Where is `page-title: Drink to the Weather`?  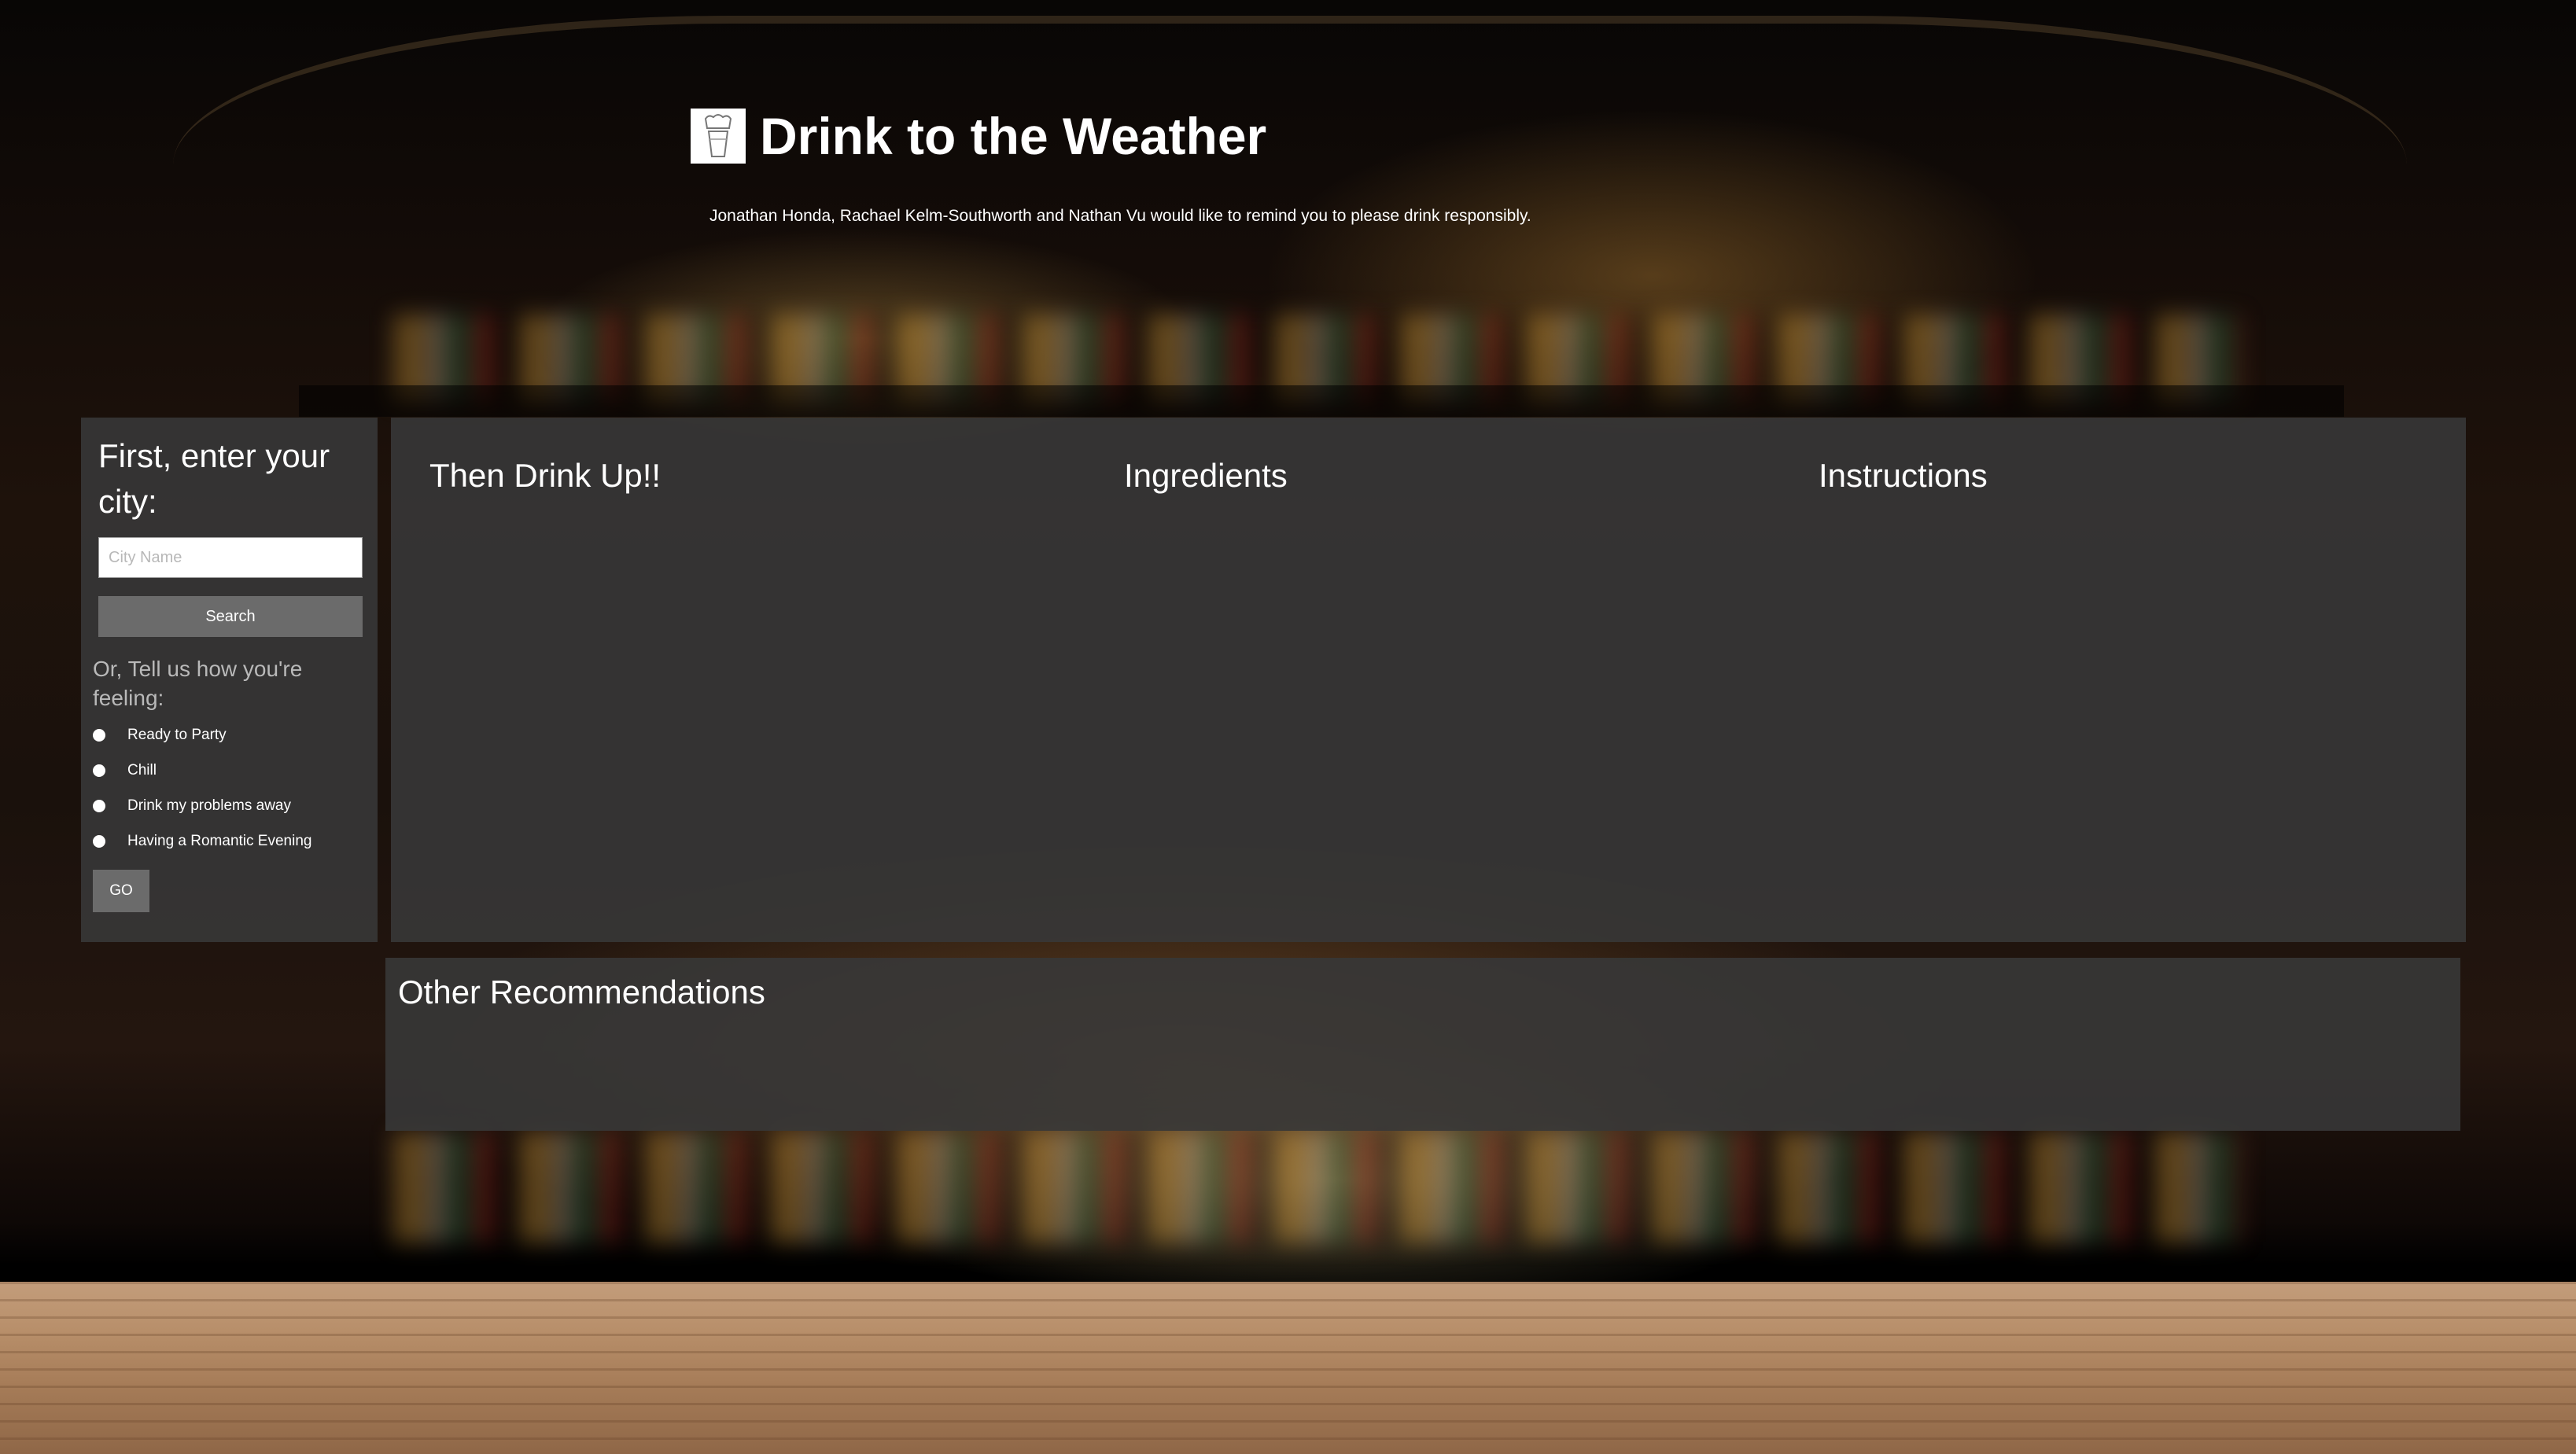 page-title: Drink to the Weather is located at coordinates (1013, 136).